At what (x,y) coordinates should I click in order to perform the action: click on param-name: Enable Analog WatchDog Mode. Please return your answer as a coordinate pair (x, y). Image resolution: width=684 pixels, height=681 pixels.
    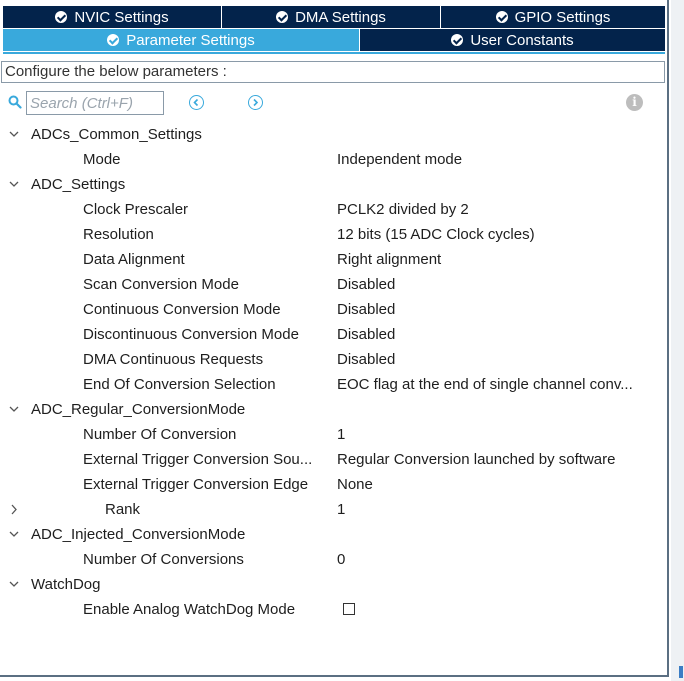
    Looking at the image, I should click on (189, 609).